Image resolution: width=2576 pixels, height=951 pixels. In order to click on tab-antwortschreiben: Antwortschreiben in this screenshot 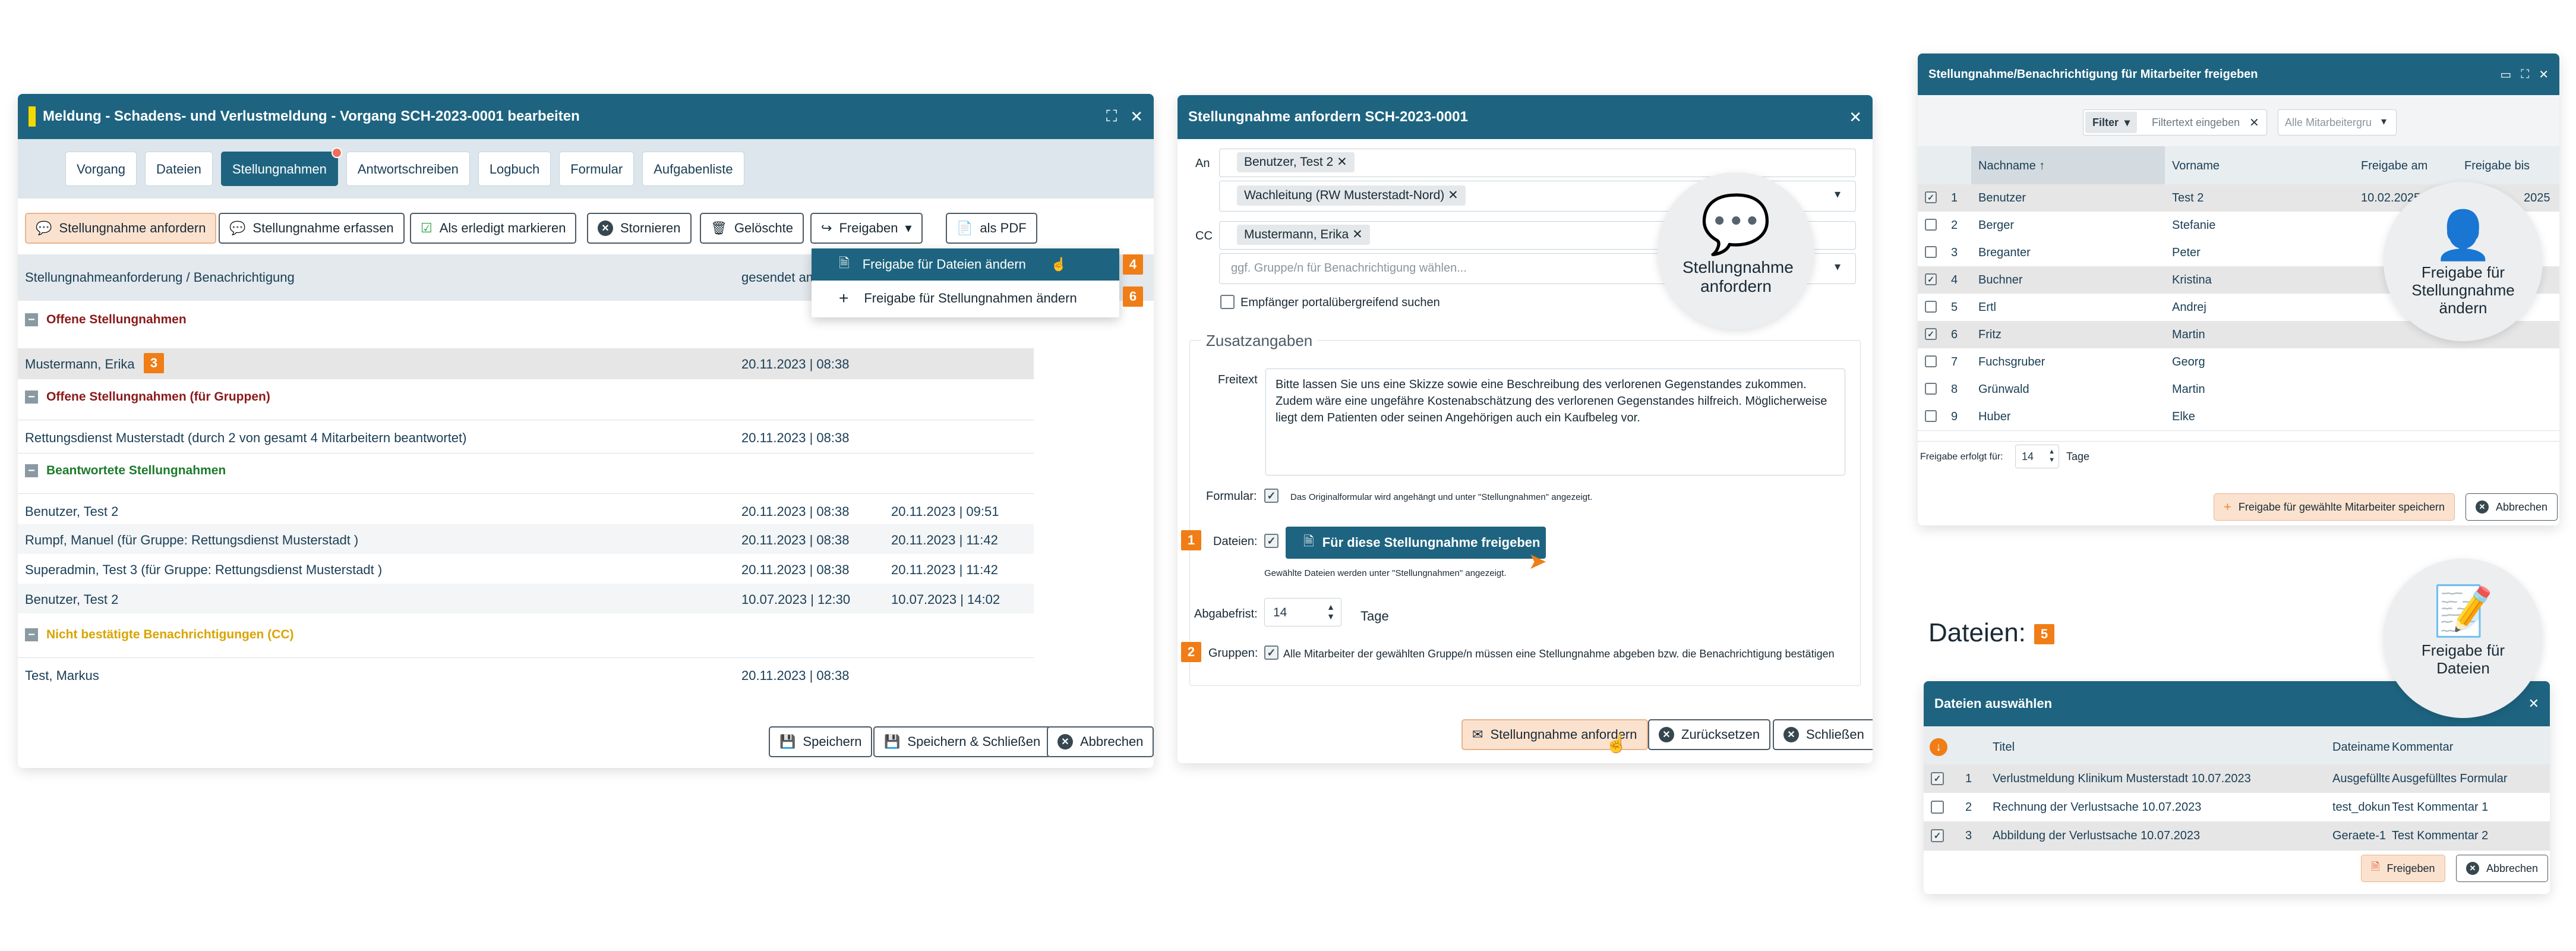, I will do `click(408, 169)`.